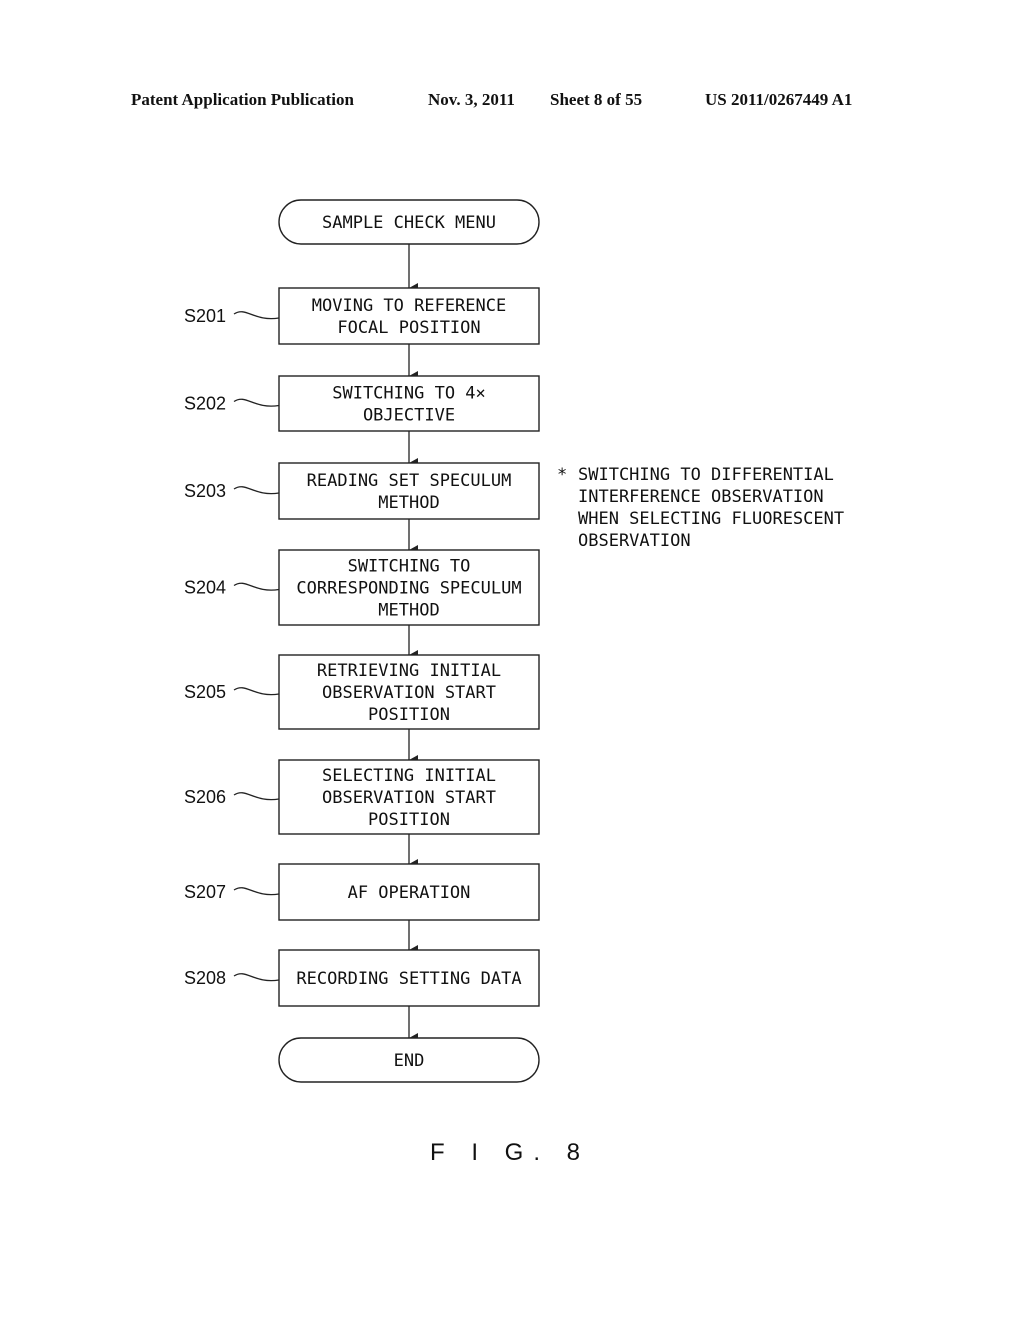 The image size is (1024, 1320). Describe the element at coordinates (409, 567) in the screenshot. I see `box-label-line: SWITCHING TO` at that location.